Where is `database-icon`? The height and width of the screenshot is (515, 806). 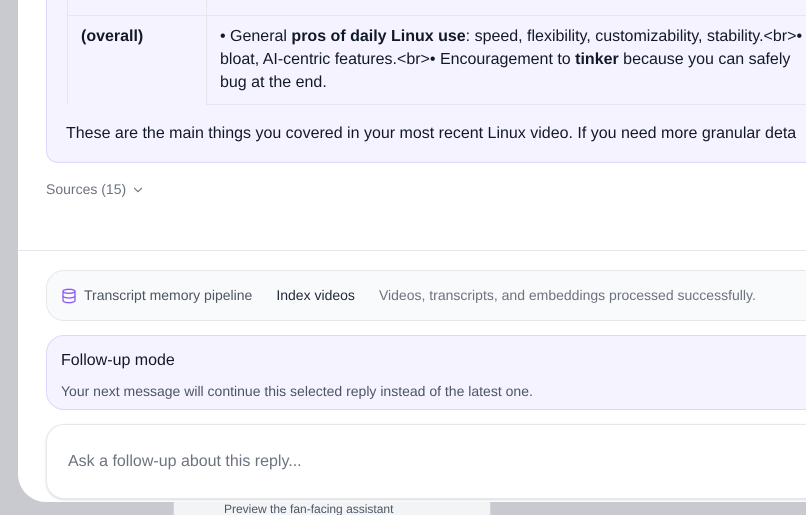 database-icon is located at coordinates (69, 296).